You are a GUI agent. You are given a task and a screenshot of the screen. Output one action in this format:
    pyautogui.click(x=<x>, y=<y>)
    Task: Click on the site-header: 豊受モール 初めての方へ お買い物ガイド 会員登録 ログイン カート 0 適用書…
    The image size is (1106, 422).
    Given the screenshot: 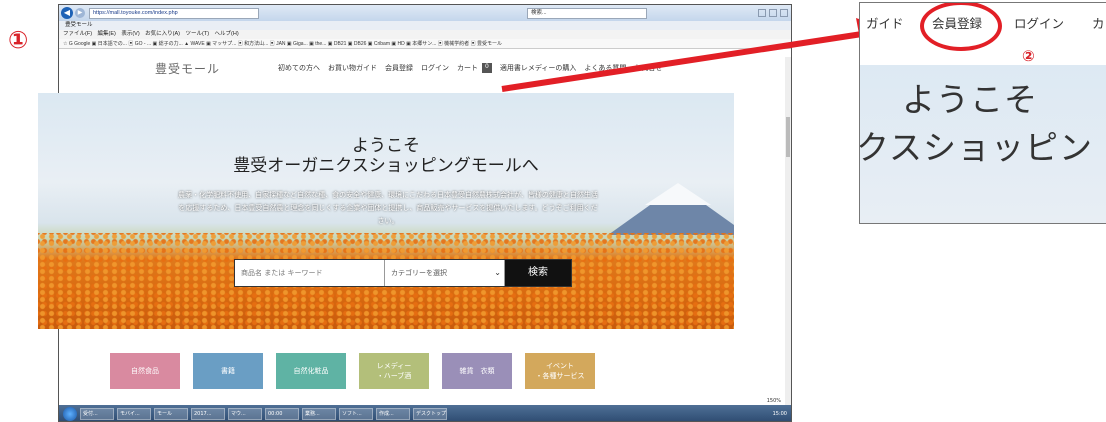 What is the action you would take?
    pyautogui.click(x=425, y=69)
    